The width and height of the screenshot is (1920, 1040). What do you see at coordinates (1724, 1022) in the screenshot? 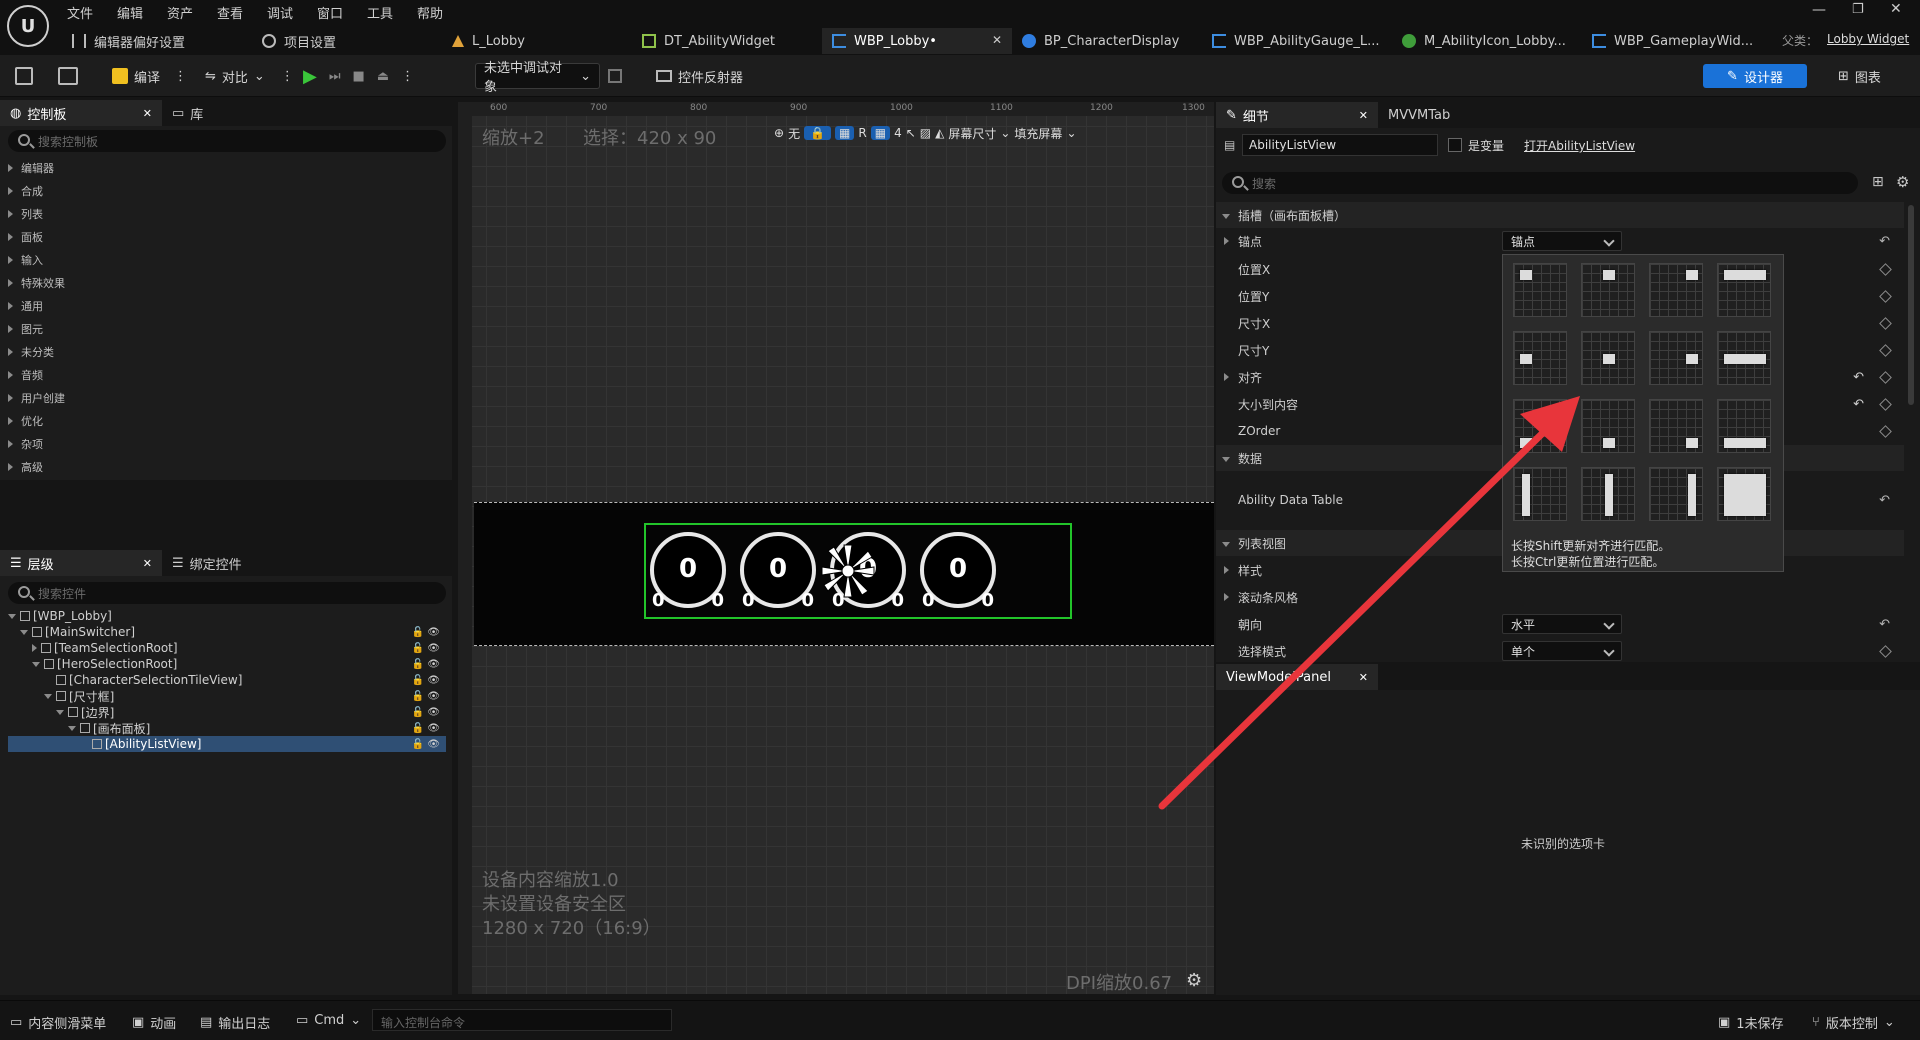
I see `save-icon: ▣` at bounding box center [1724, 1022].